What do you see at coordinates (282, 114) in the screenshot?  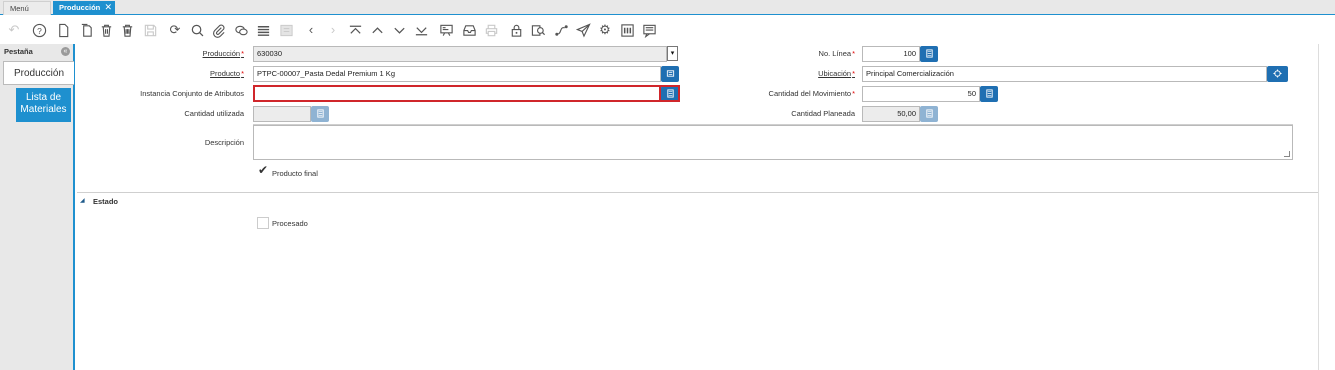 I see `cantidad-utilizada-field` at bounding box center [282, 114].